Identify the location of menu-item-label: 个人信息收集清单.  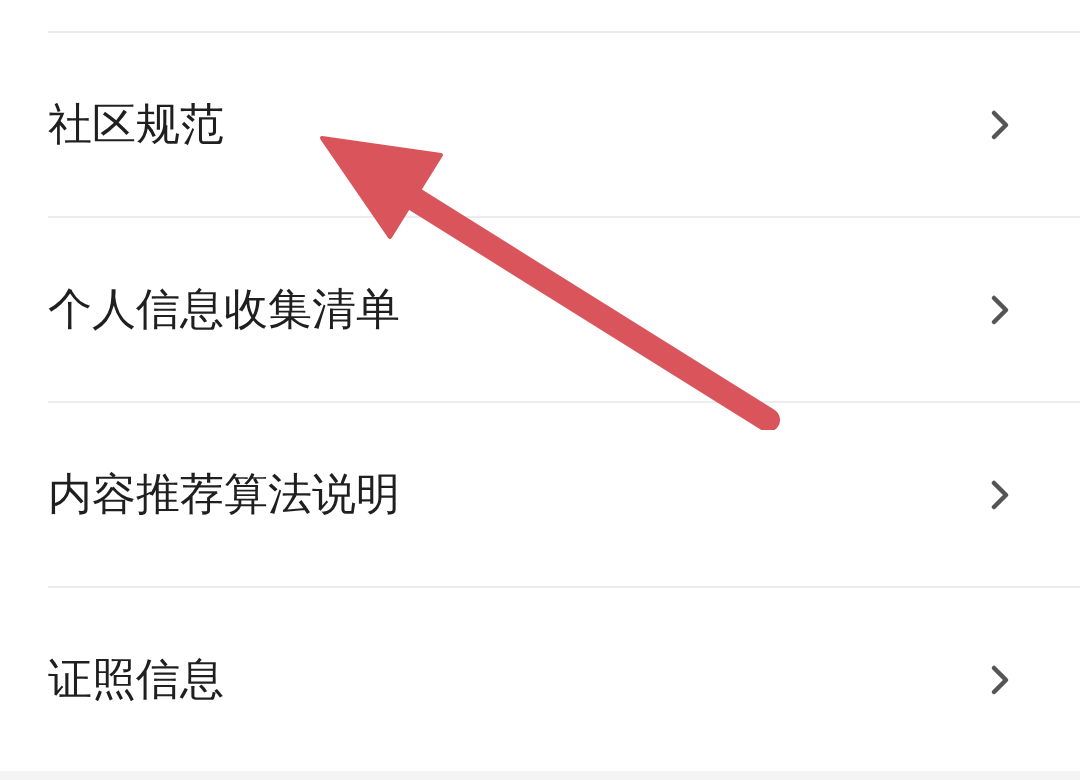
(224, 309).